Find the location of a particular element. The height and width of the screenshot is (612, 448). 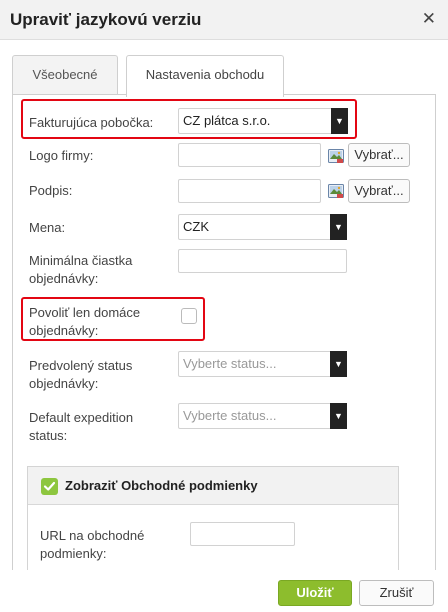

terms-url-label-line1: URL na obchodné is located at coordinates (92, 535).